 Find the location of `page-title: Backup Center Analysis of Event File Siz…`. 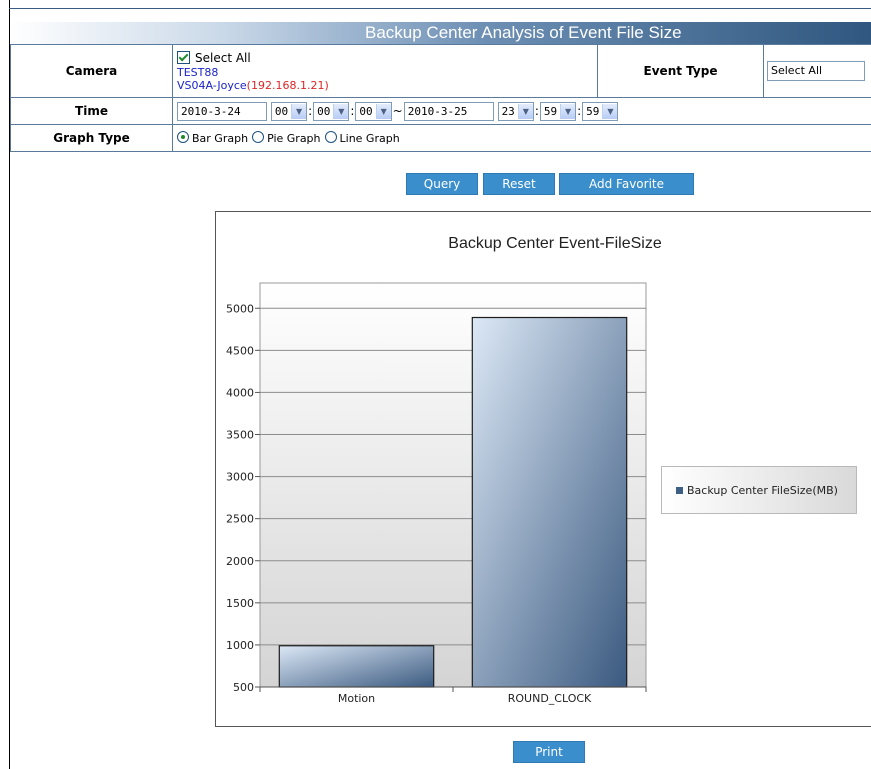

page-title: Backup Center Analysis of Event File Siz… is located at coordinates (523, 32).